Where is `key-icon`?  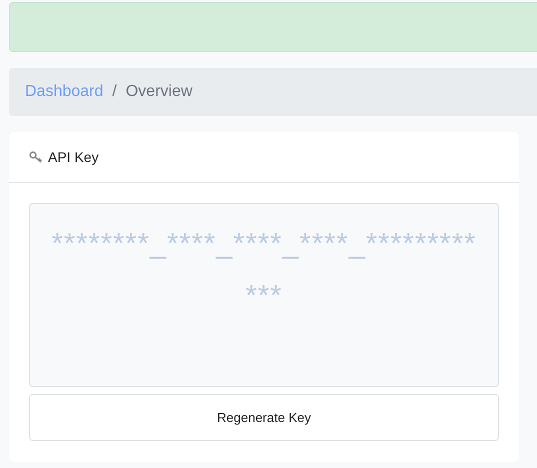 key-icon is located at coordinates (36, 157).